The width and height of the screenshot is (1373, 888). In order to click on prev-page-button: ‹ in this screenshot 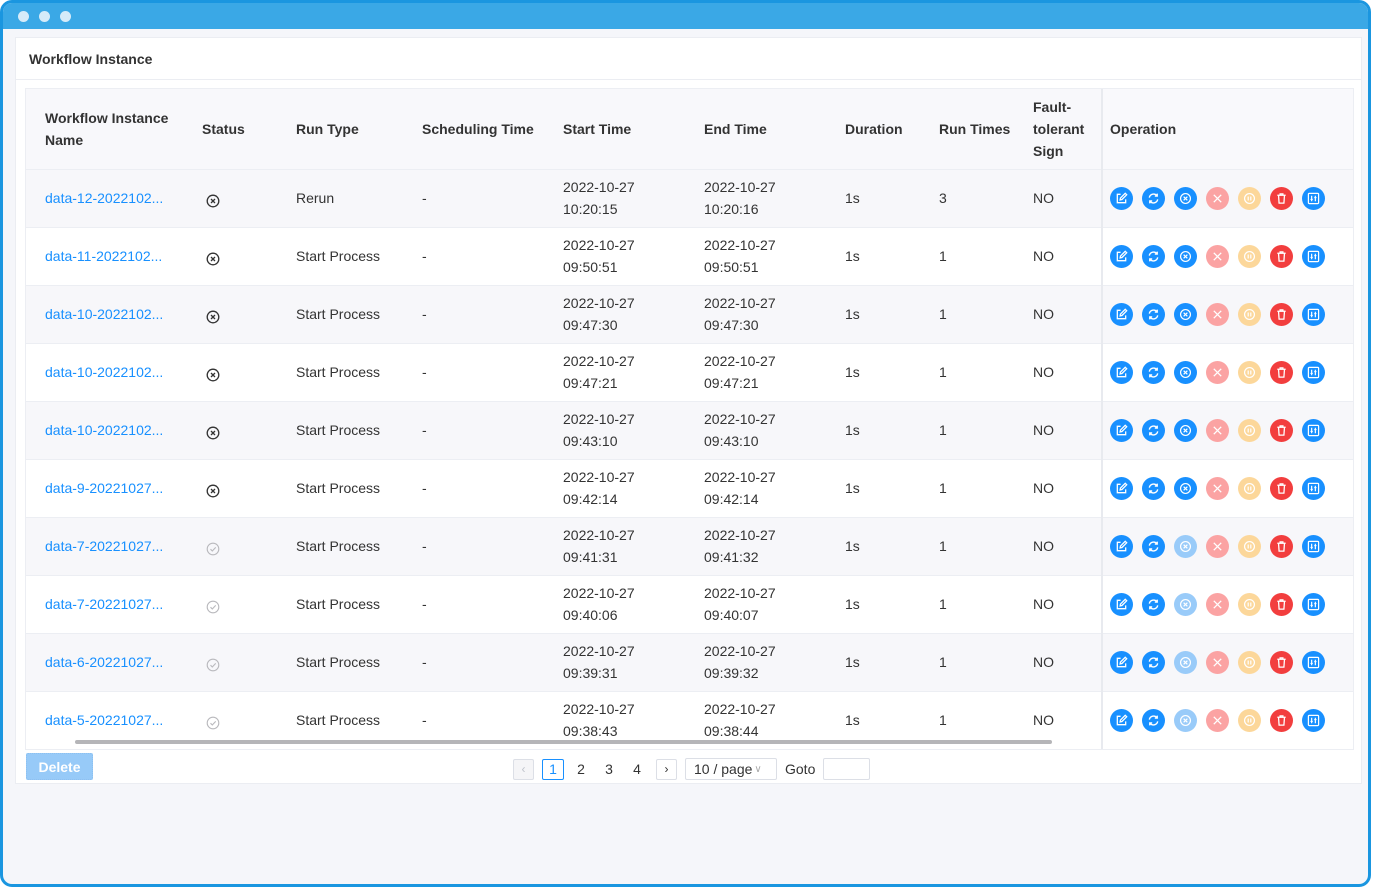, I will do `click(523, 769)`.